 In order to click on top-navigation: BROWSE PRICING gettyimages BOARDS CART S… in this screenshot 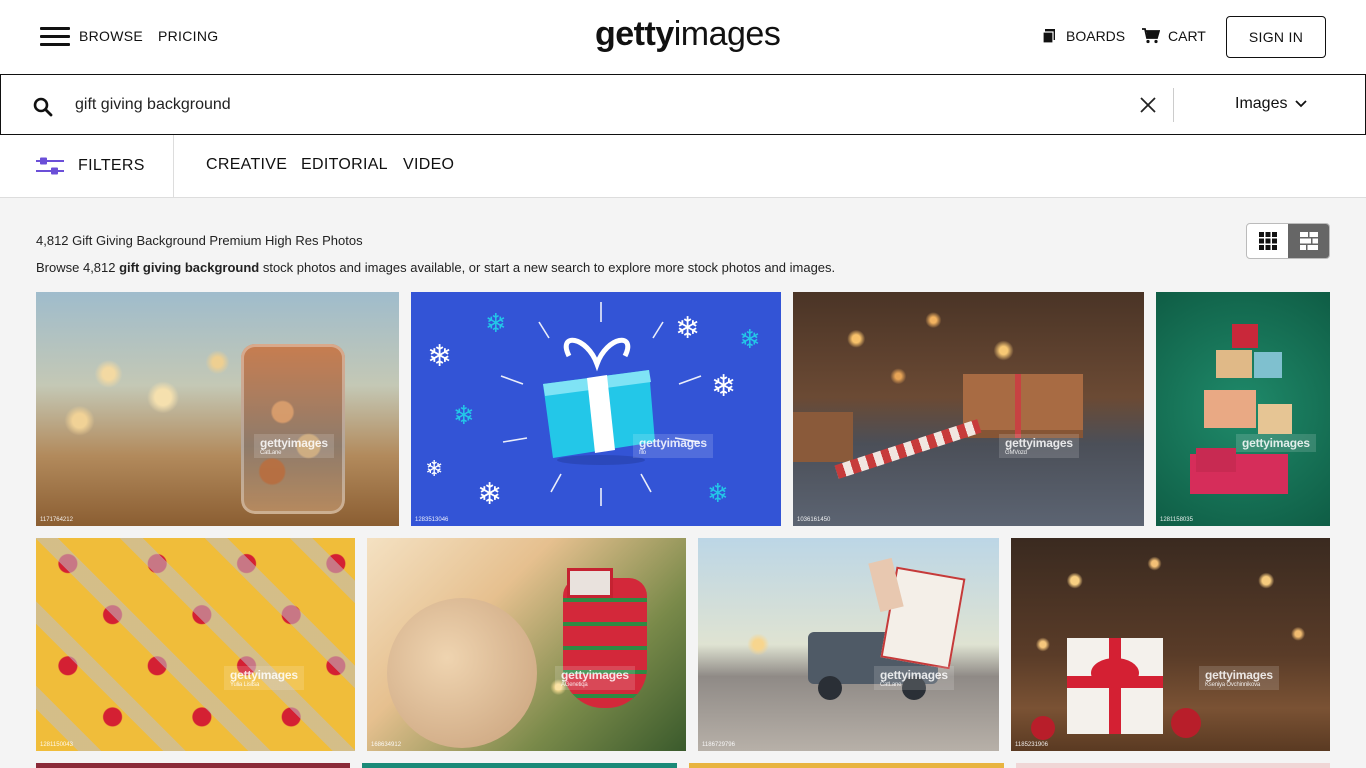, I will do `click(683, 37)`.